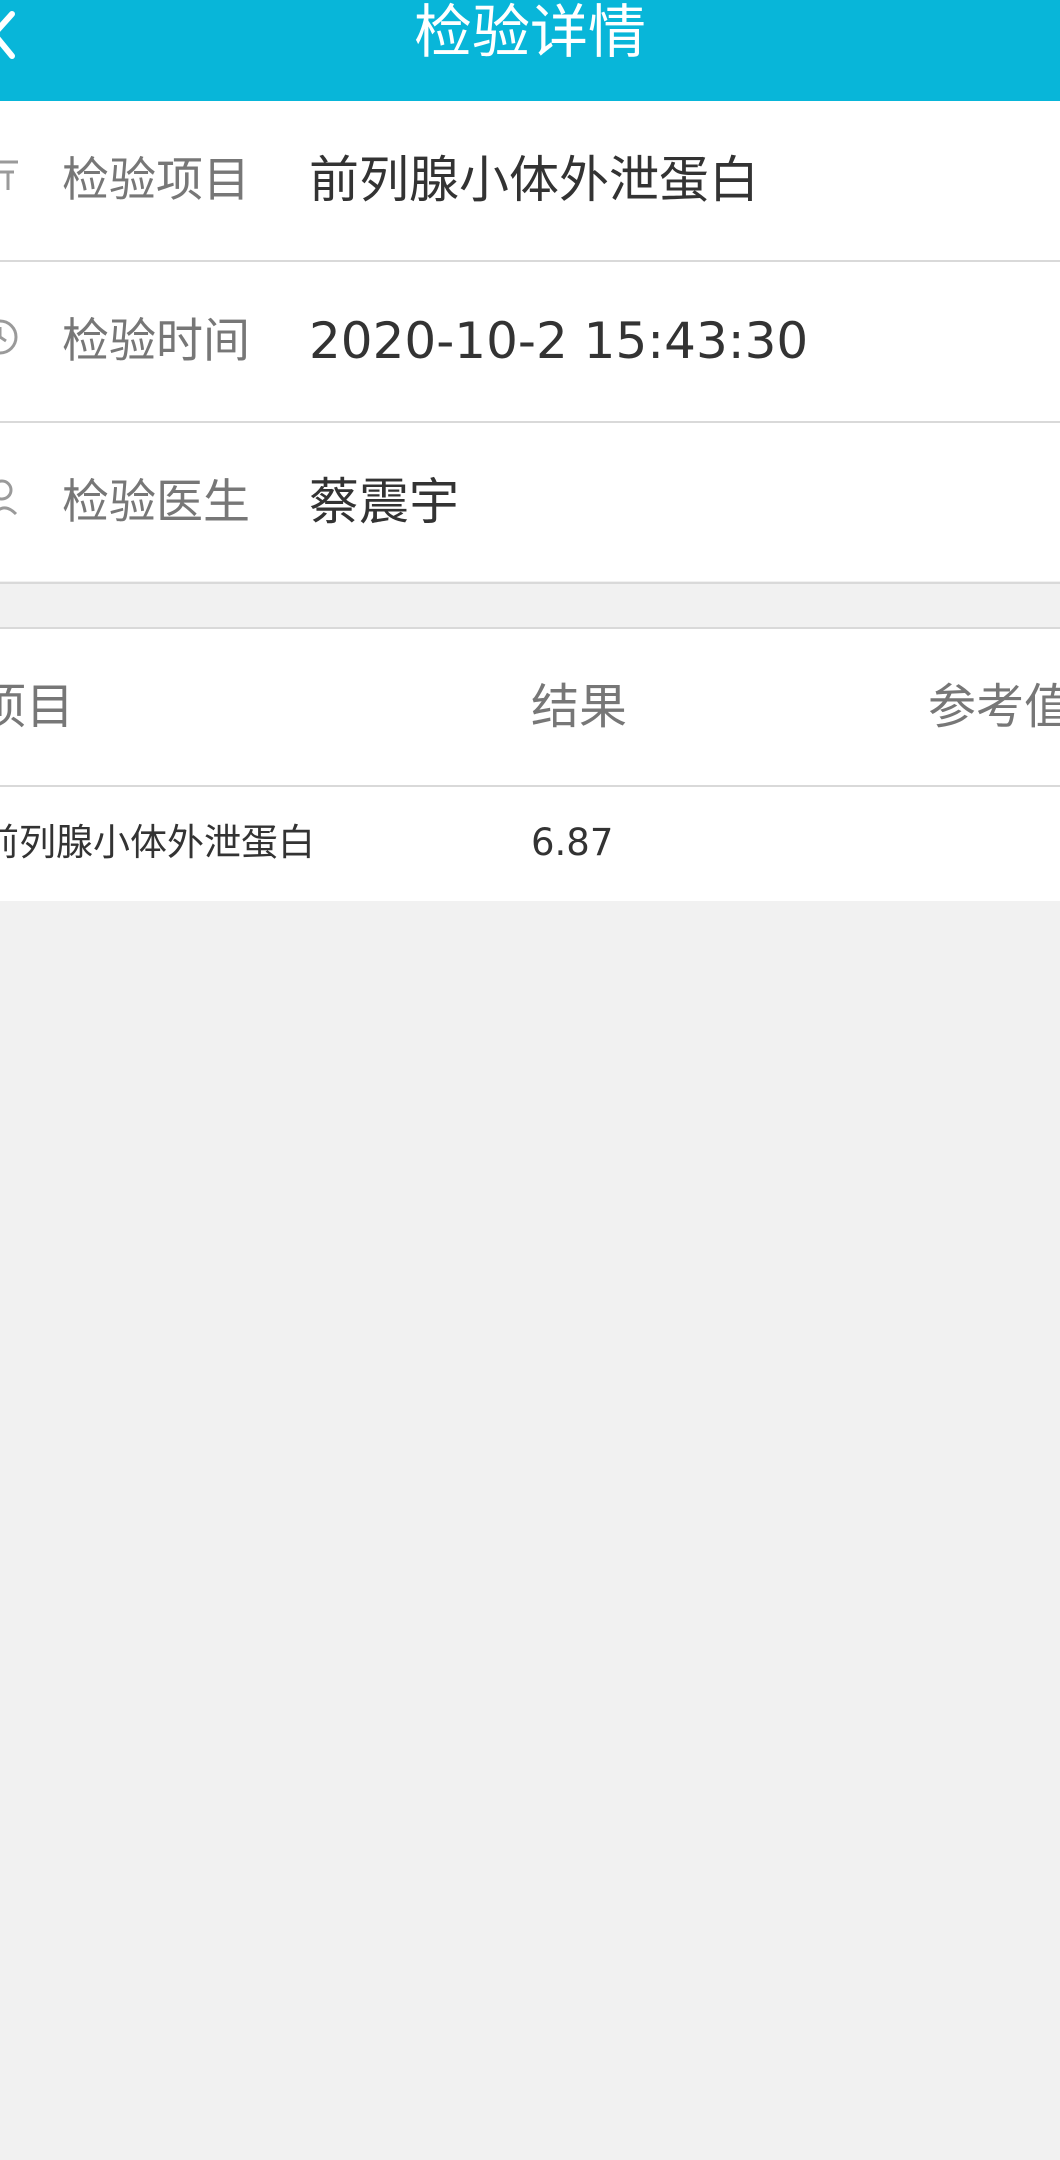 This screenshot has width=1060, height=2160. I want to click on clock-icon, so click(11, 342).